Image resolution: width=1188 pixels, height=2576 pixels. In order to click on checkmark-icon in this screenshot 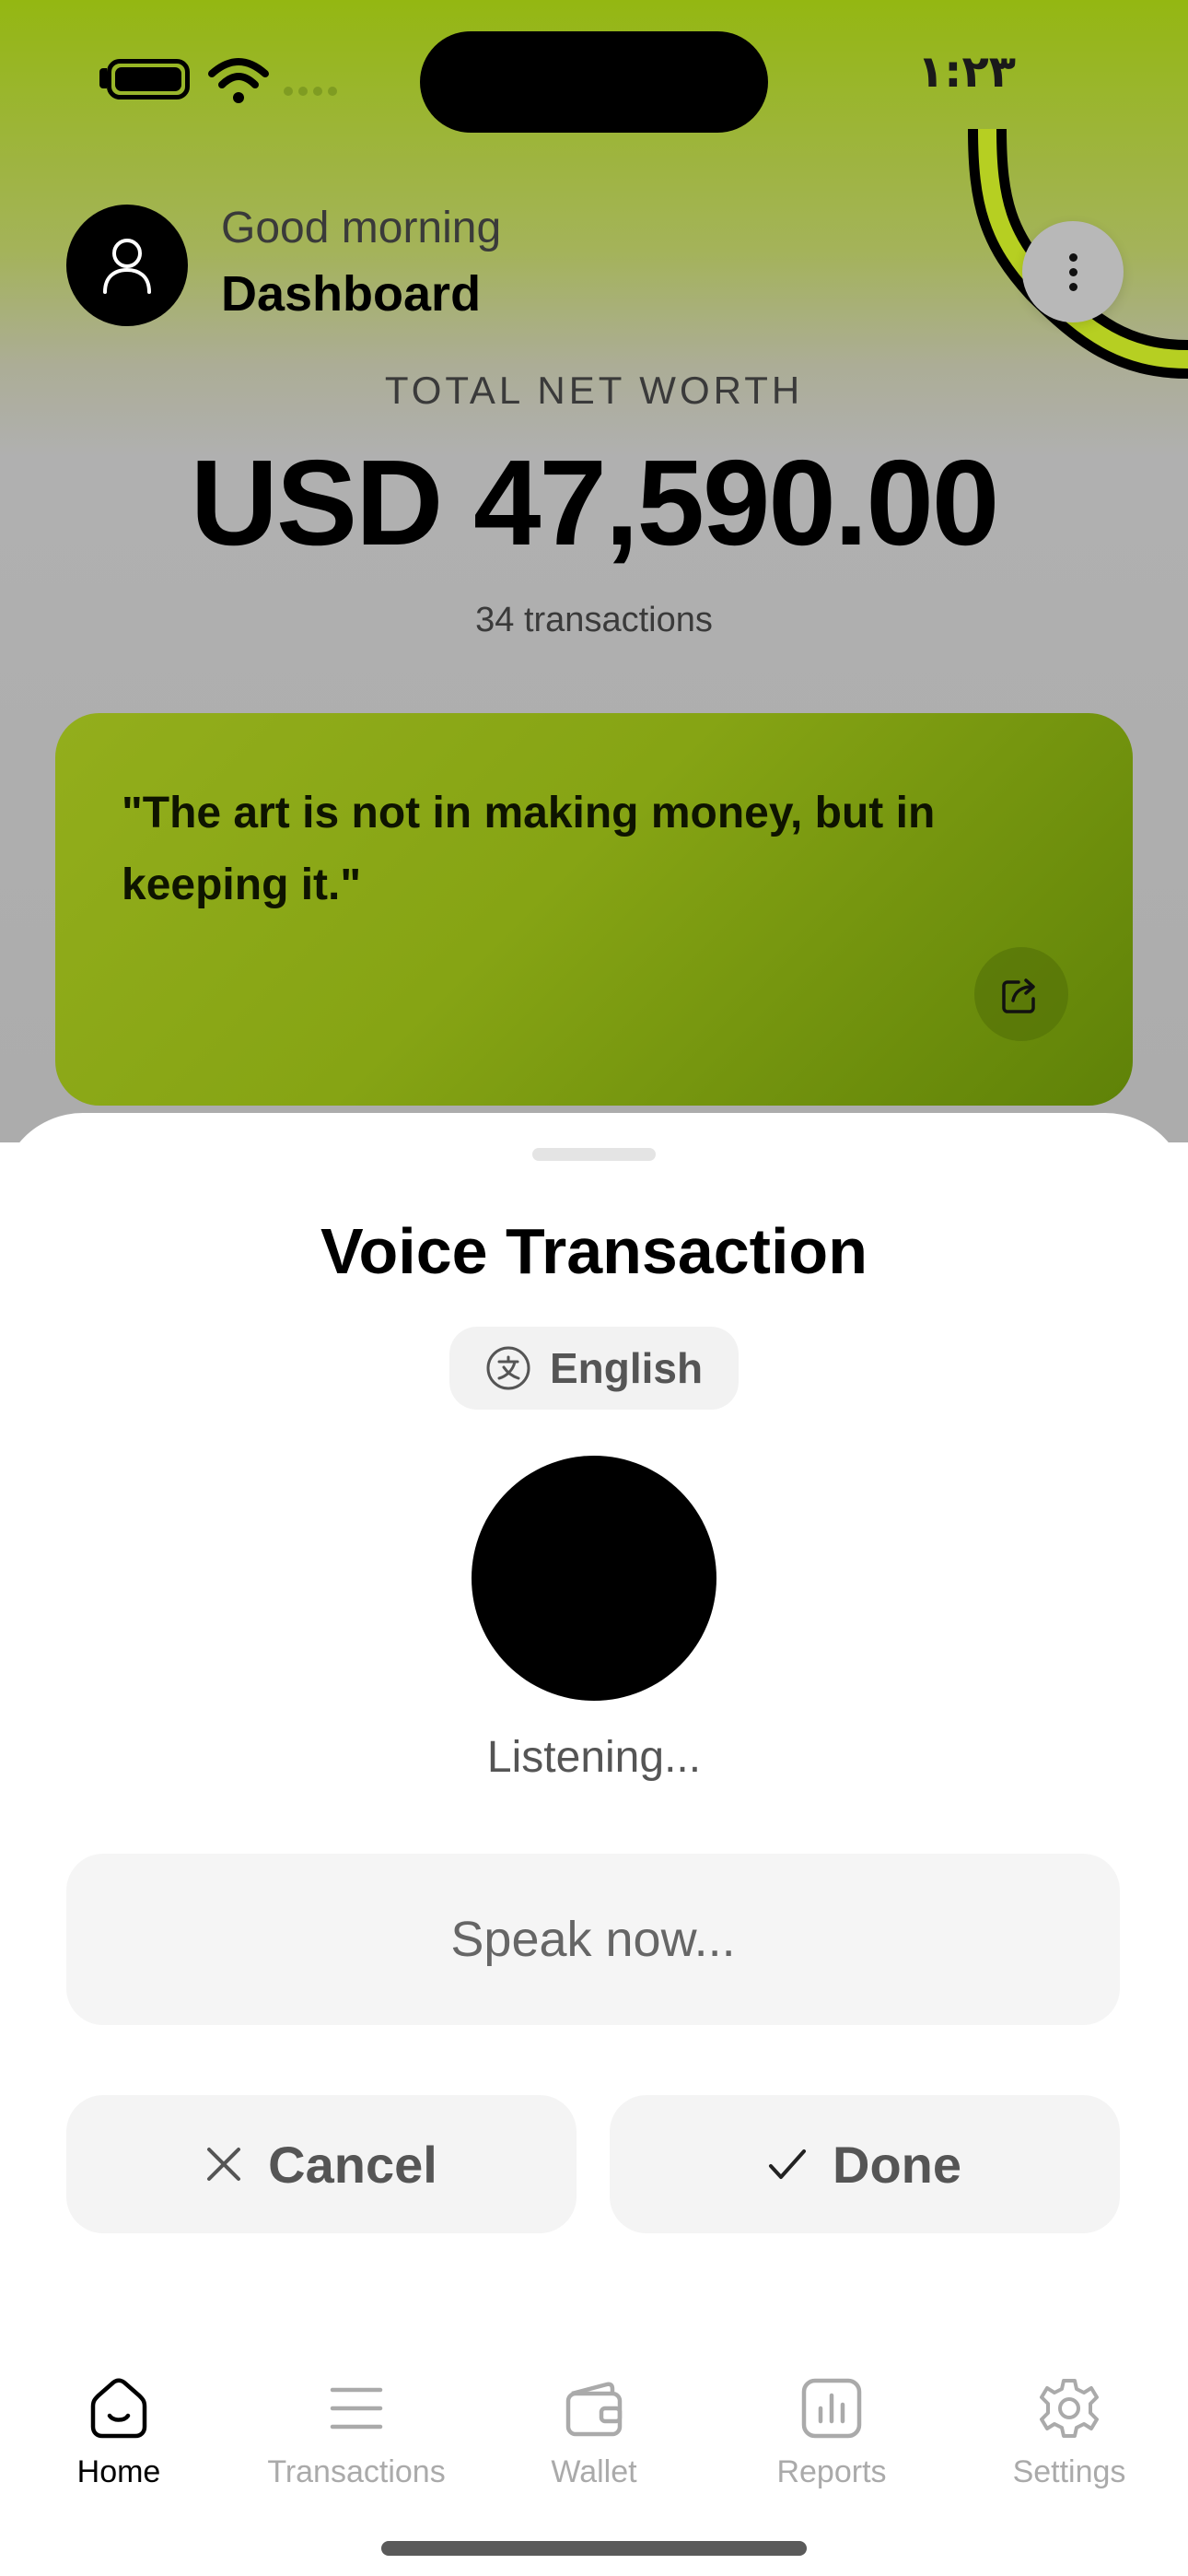, I will do `click(787, 2164)`.